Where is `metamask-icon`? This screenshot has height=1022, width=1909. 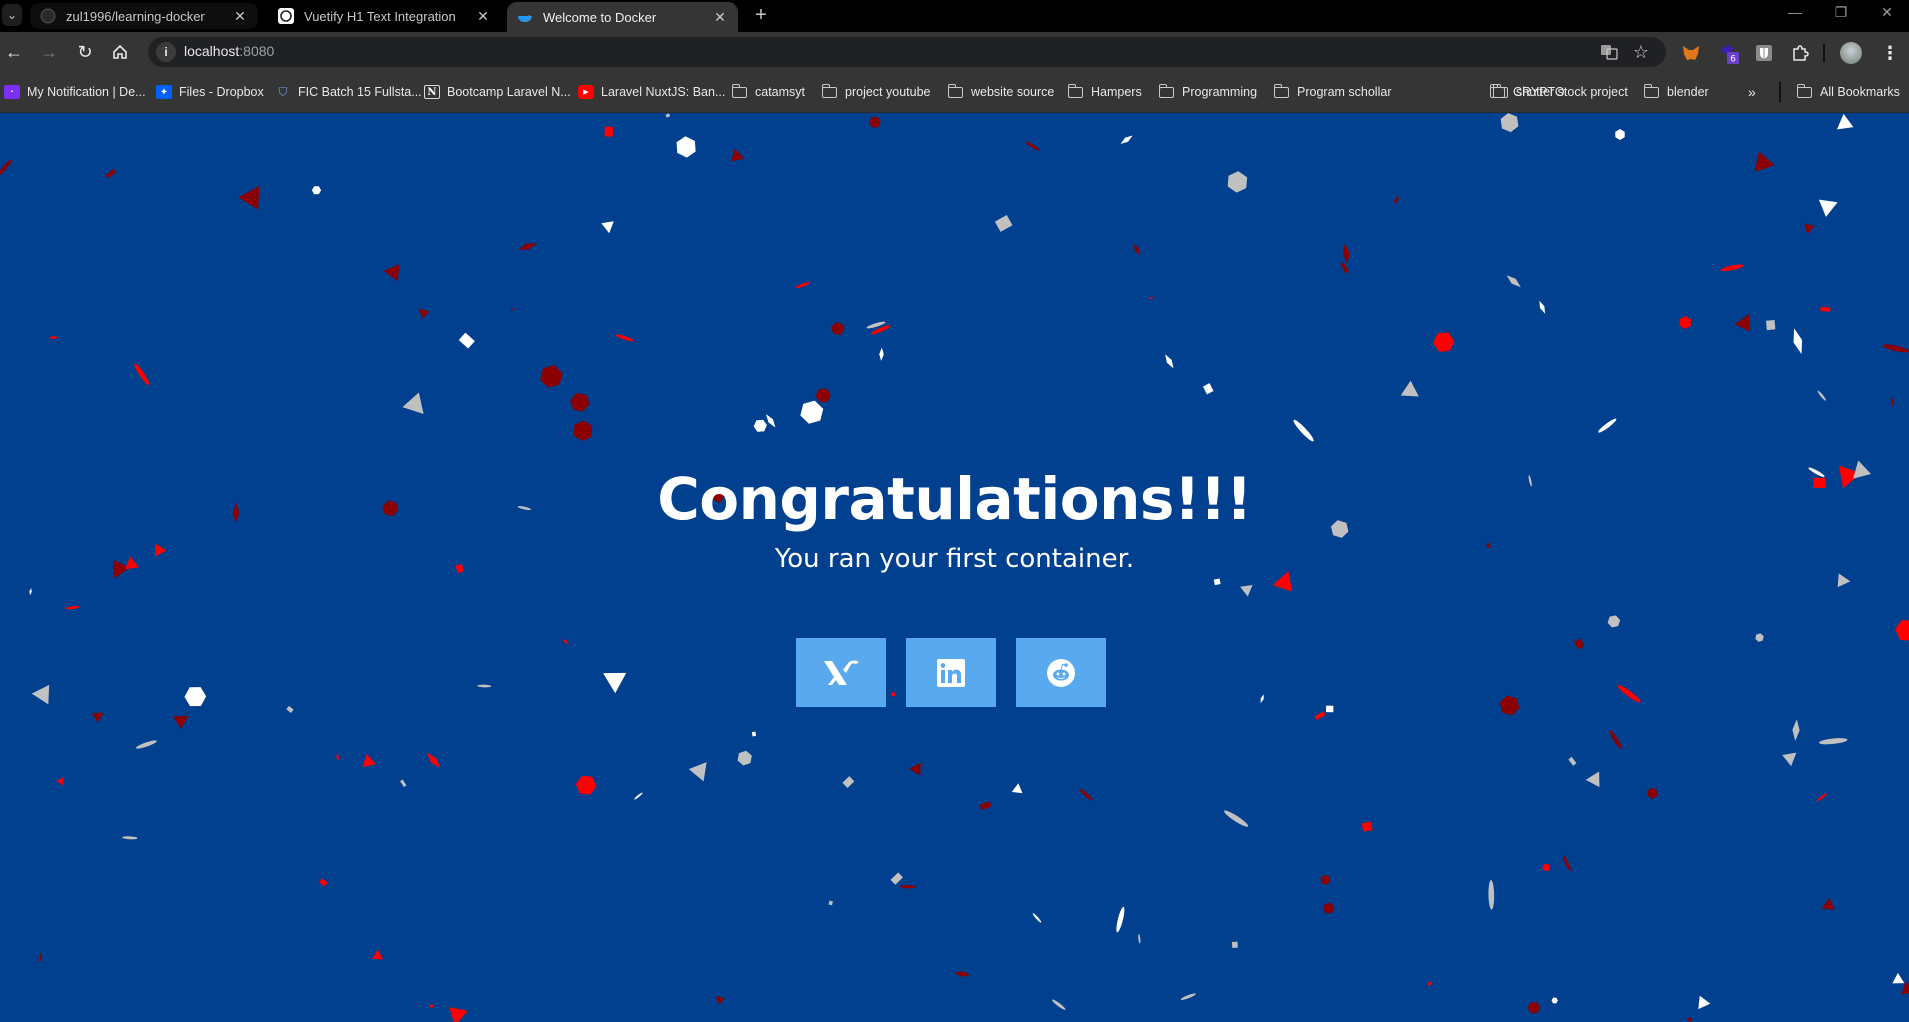 metamask-icon is located at coordinates (1691, 53).